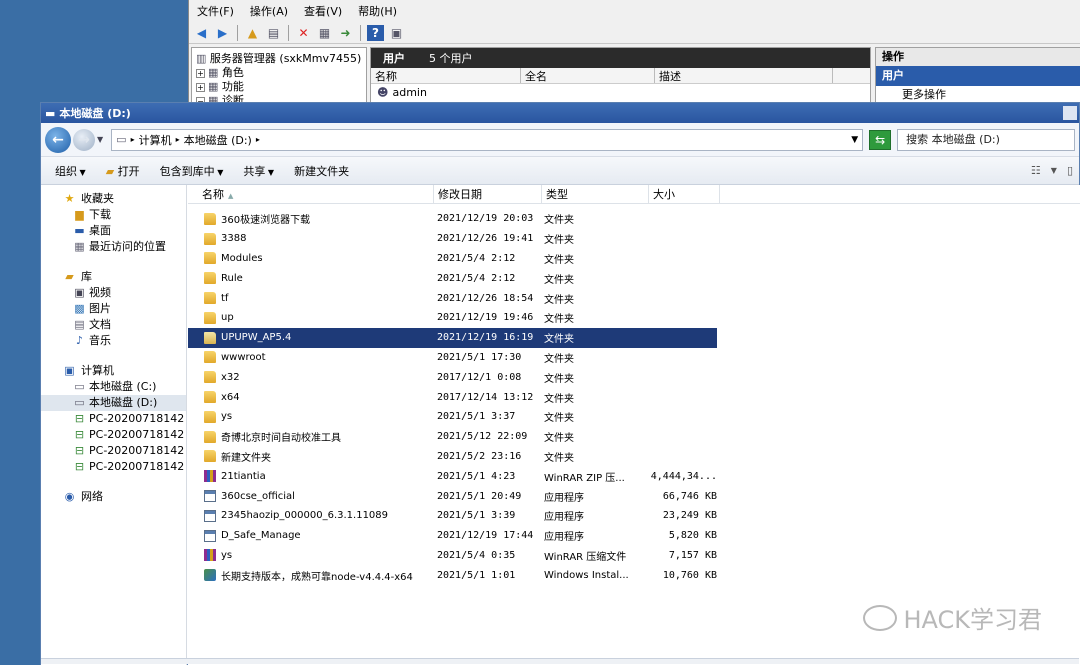 The height and width of the screenshot is (665, 1080). What do you see at coordinates (113, 497) in the screenshot?
I see `nav-network: ◉ 网络` at bounding box center [113, 497].